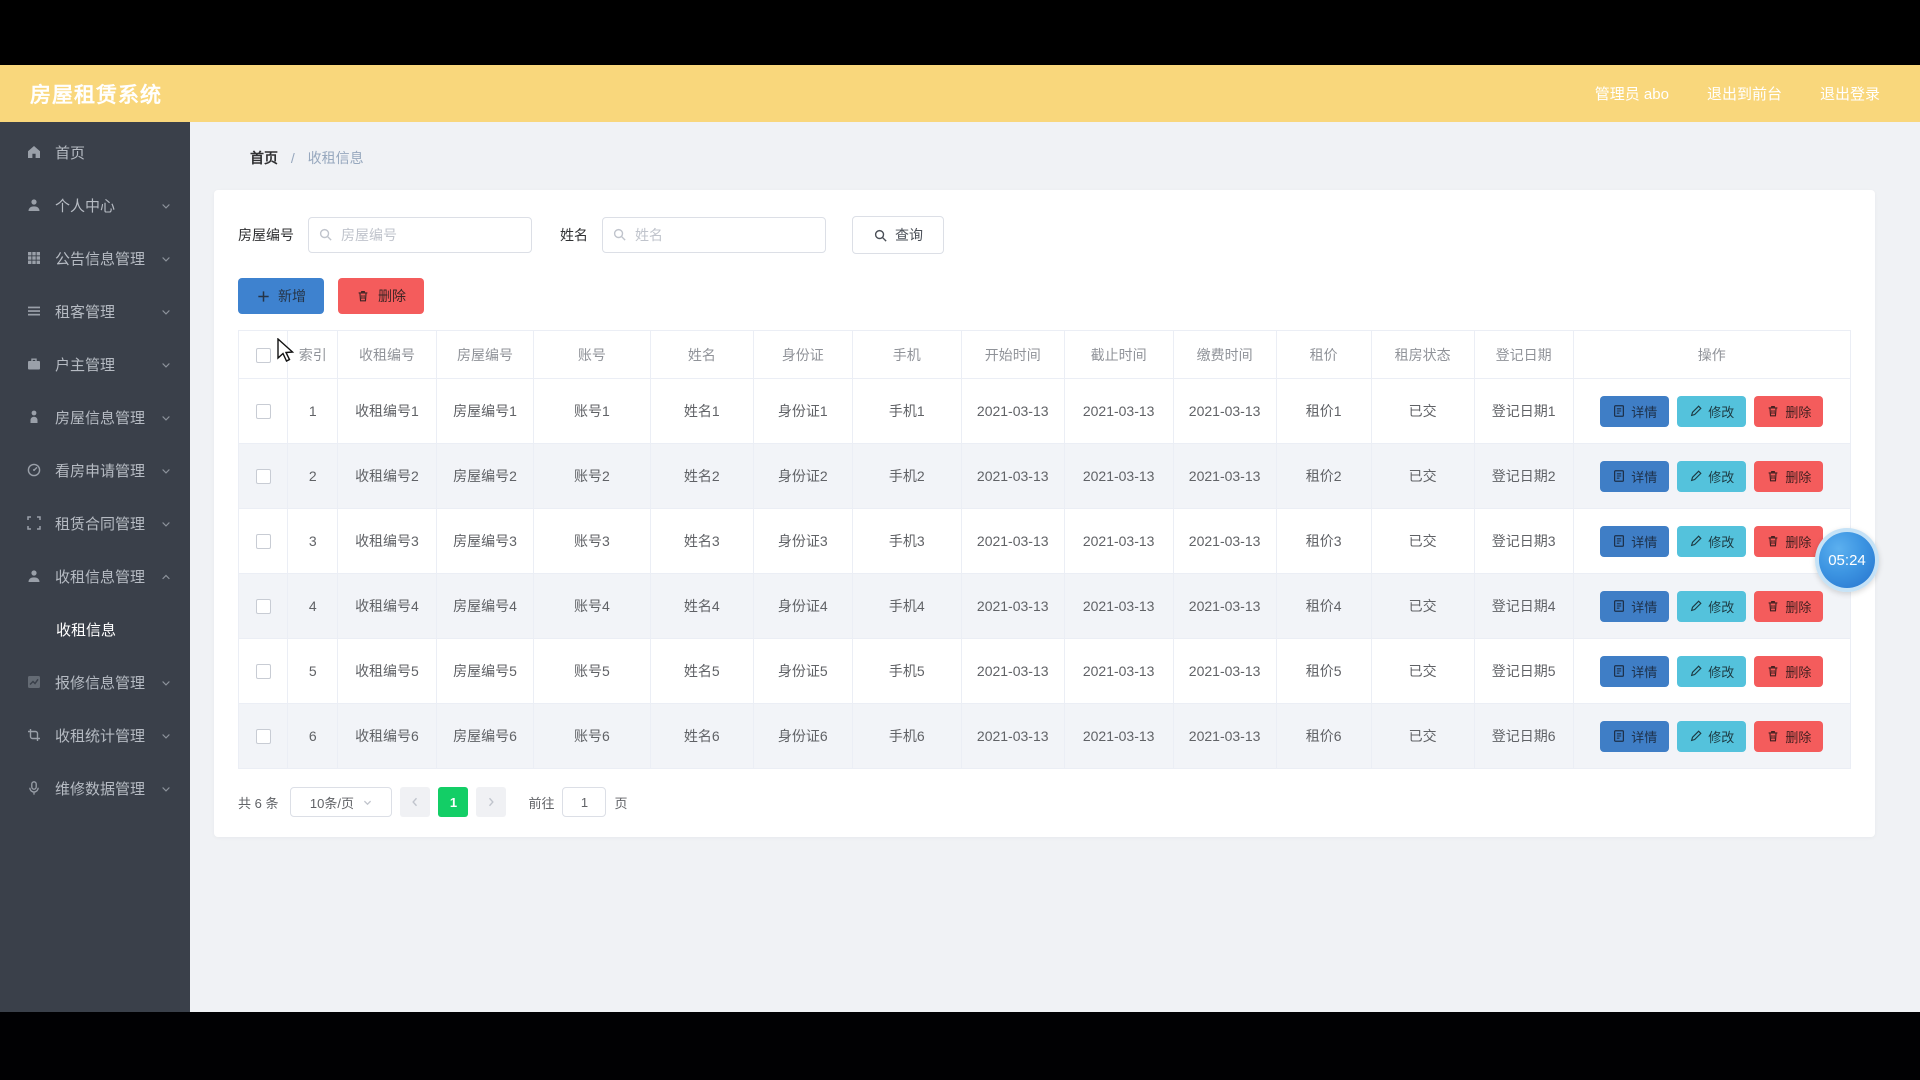 The image size is (1920, 1080). What do you see at coordinates (1798, 737) in the screenshot?
I see `action-label: 删除` at bounding box center [1798, 737].